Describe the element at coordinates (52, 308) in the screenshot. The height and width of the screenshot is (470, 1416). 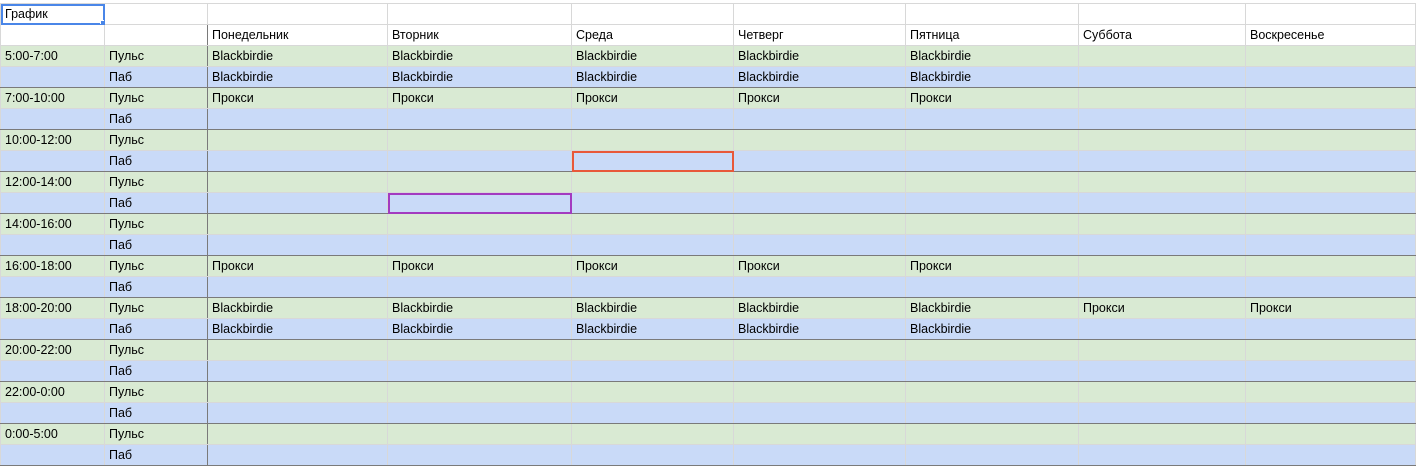
I see `time-slot-cell: 18:00-20:00` at that location.